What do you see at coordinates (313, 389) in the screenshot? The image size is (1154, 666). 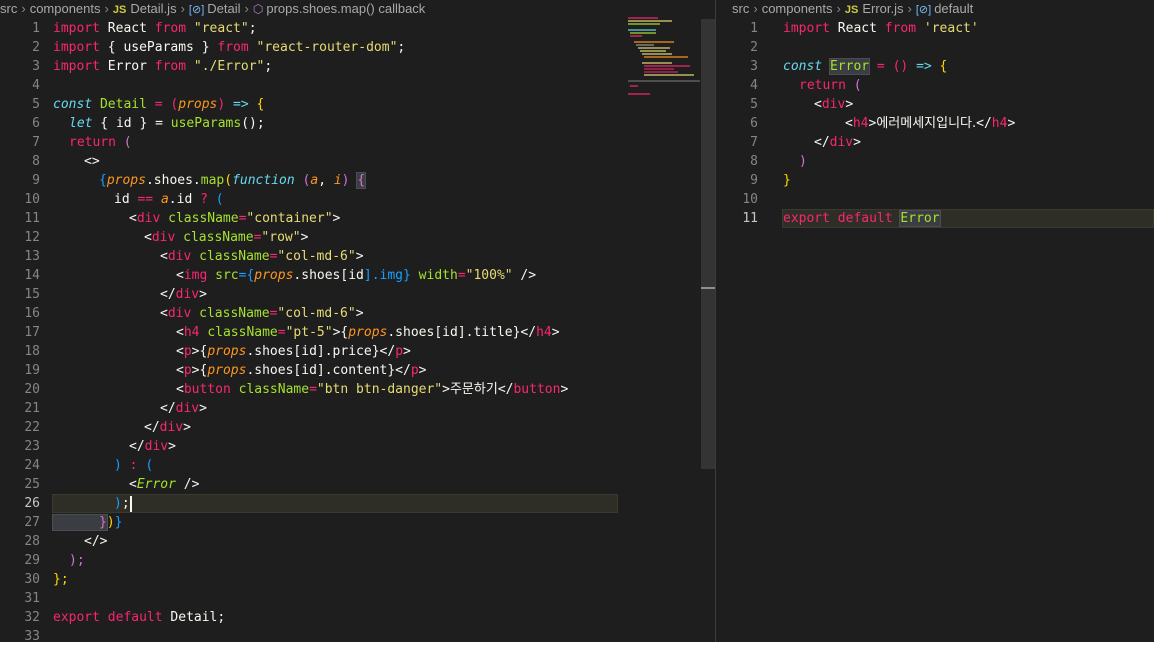 I see `token: =` at bounding box center [313, 389].